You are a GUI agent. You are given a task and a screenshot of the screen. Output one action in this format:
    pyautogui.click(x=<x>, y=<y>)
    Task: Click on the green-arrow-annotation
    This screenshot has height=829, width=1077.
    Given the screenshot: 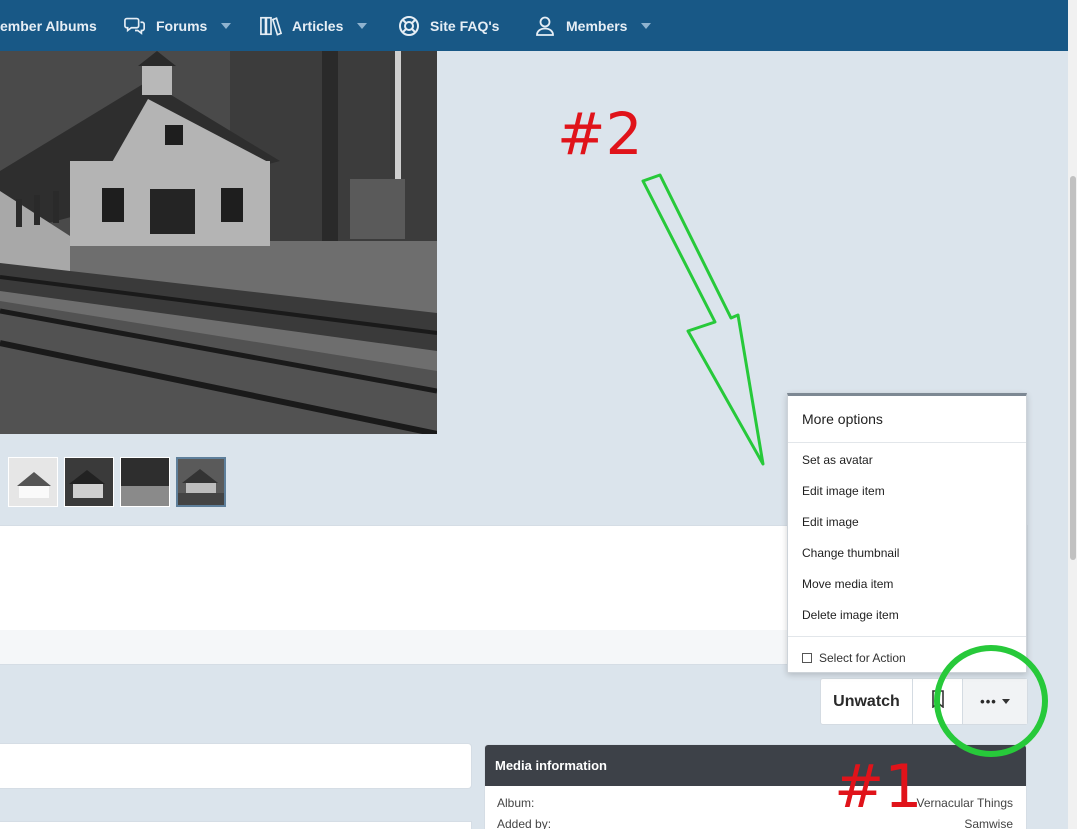 What is the action you would take?
    pyautogui.click(x=703, y=319)
    